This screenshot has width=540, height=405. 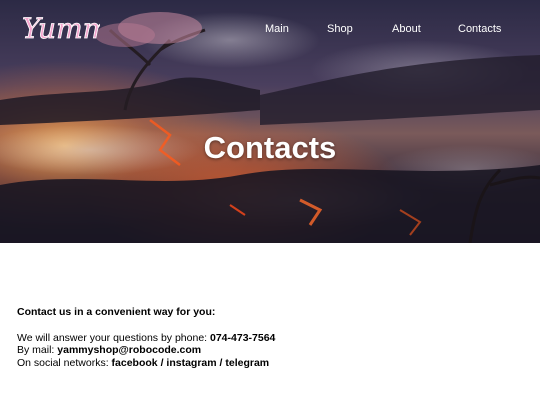 What do you see at coordinates (406, 29) in the screenshot?
I see `nav-link-about: About` at bounding box center [406, 29].